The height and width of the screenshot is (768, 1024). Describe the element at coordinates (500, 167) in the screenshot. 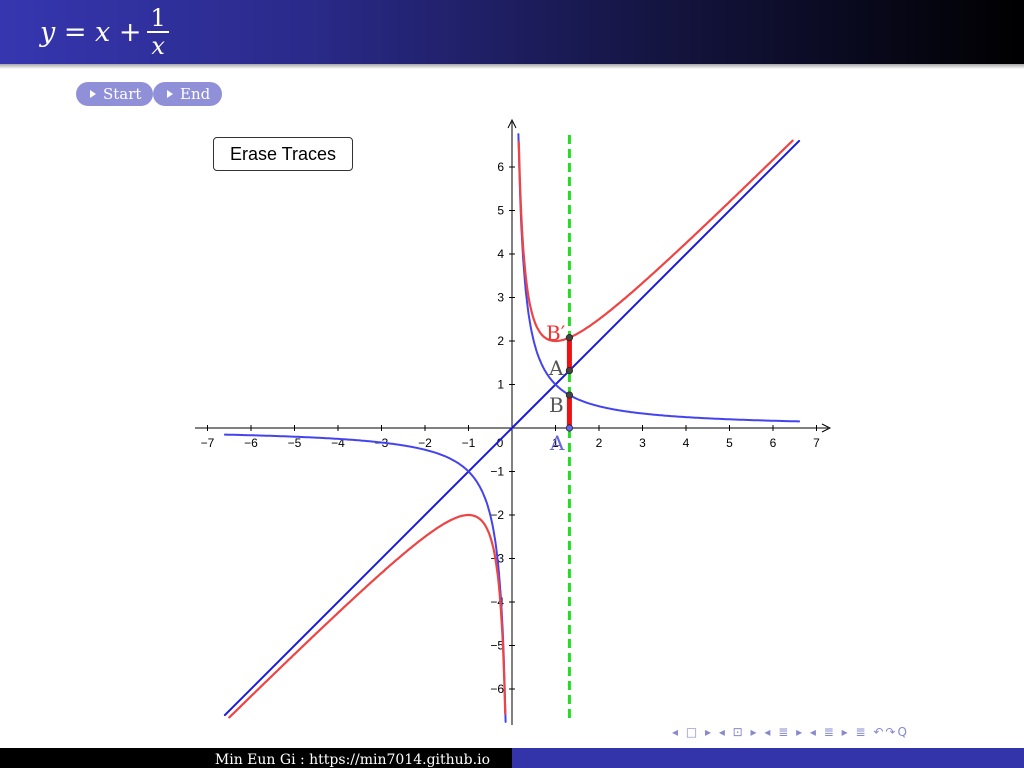

I see `y-tick-label: 6` at that location.